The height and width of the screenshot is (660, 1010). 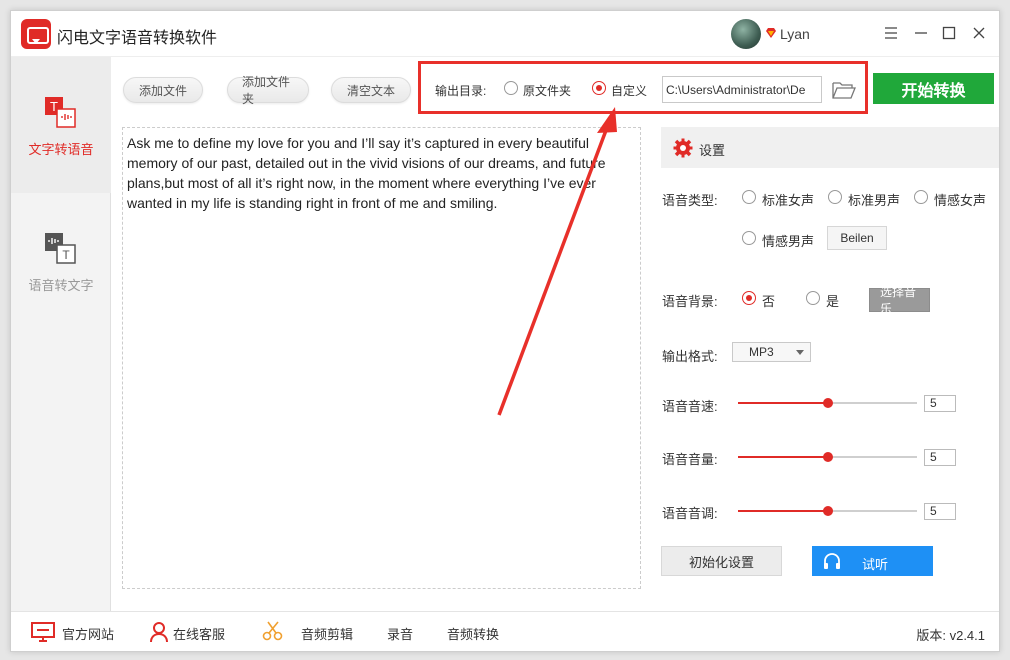 I want to click on sidebar-item-label: 语音转文字, so click(x=61, y=285).